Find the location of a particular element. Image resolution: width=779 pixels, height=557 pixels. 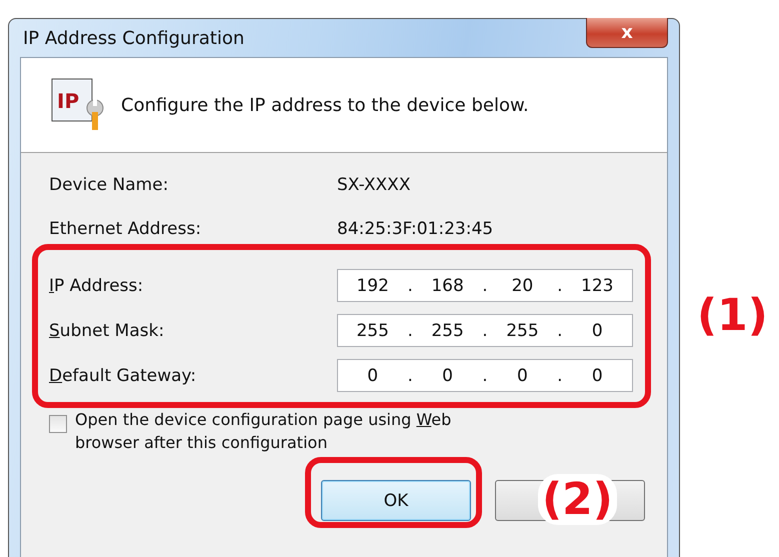

close-button: x is located at coordinates (627, 33).